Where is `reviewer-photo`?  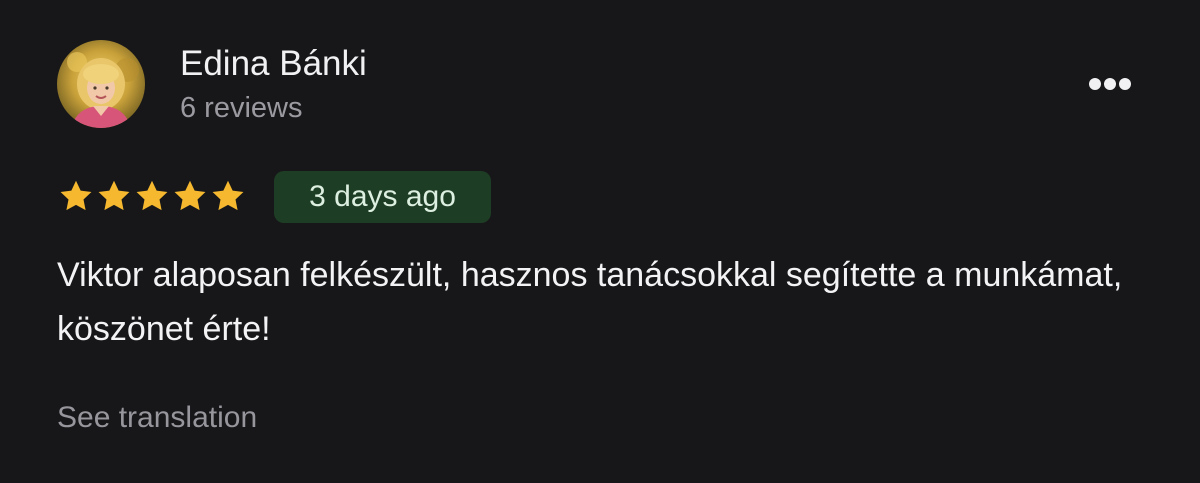 reviewer-photo is located at coordinates (101, 84).